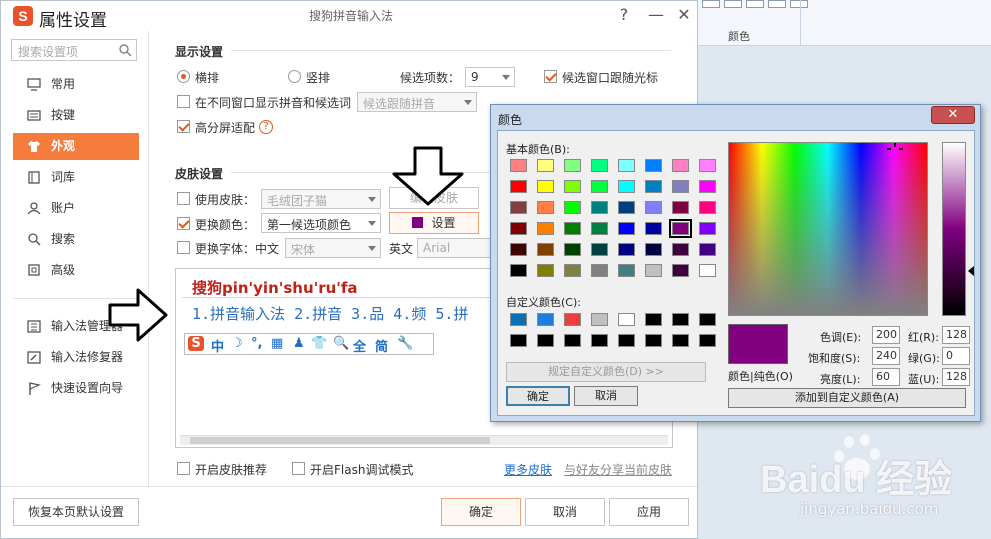 The image size is (991, 539). I want to click on share-skin-link: 与好友分享当前皮肤, so click(618, 469).